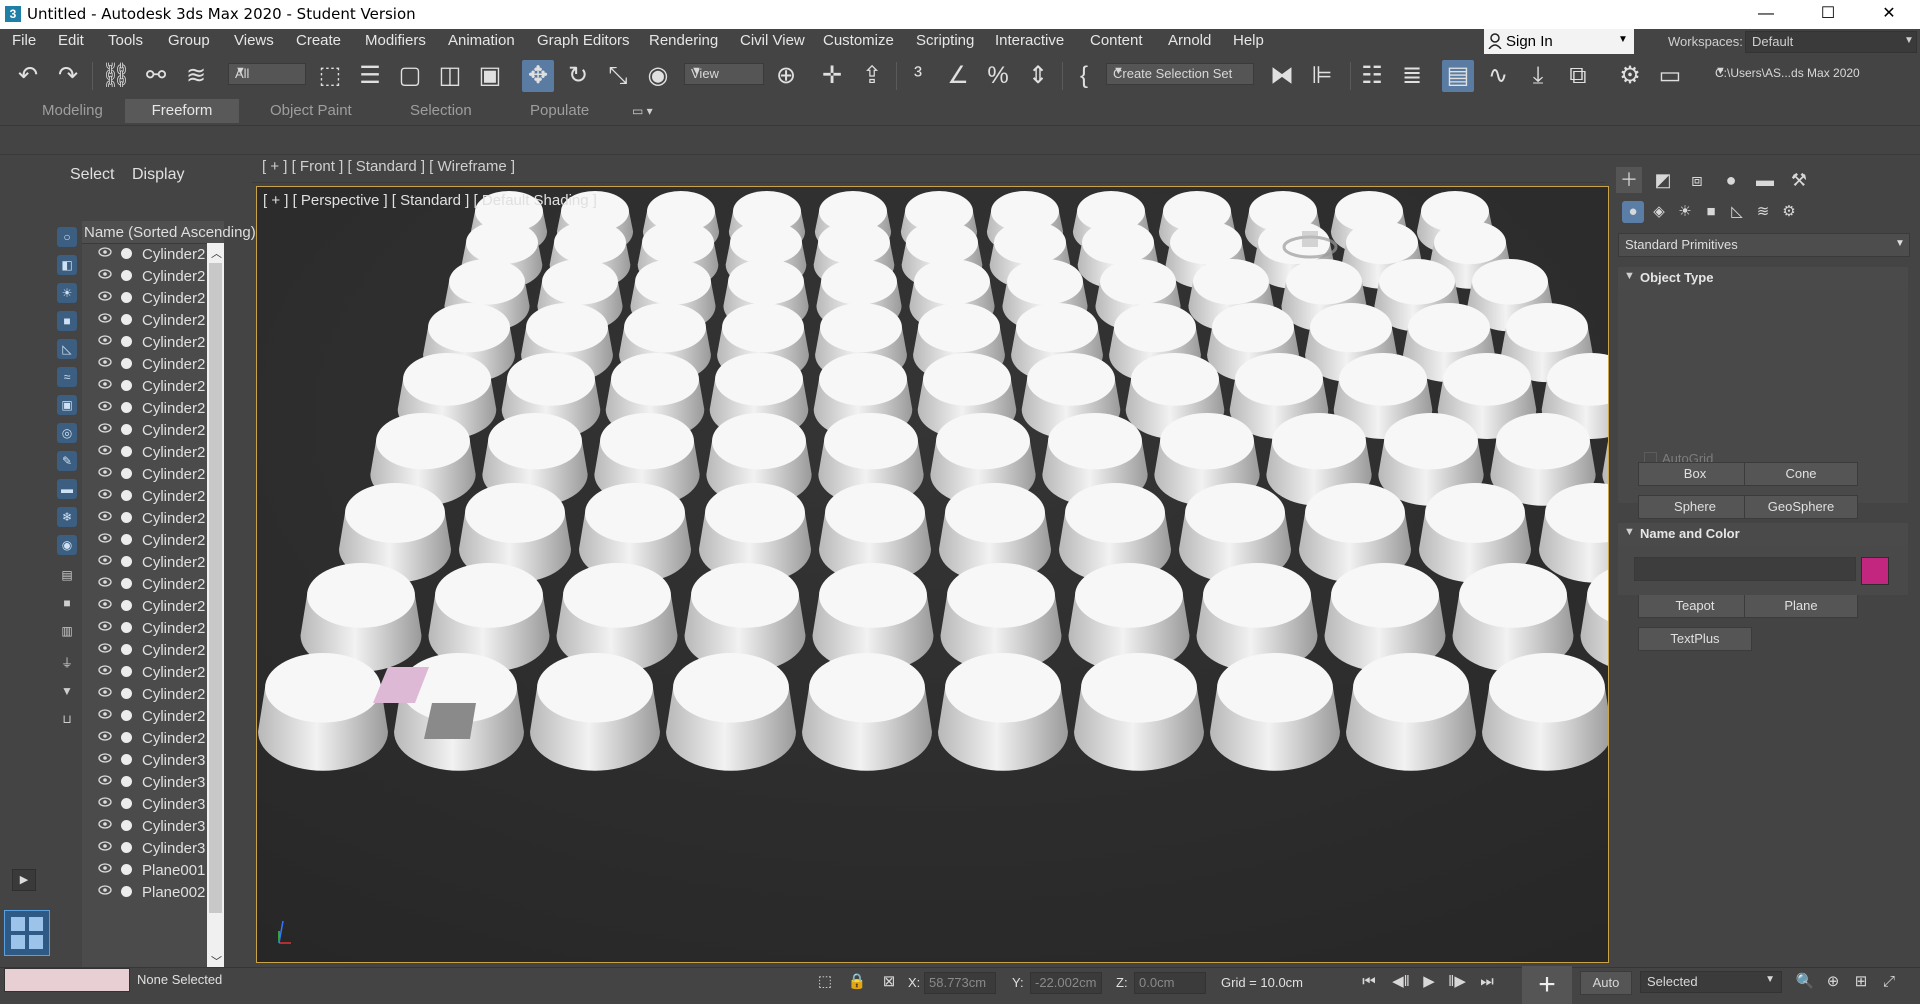 The height and width of the screenshot is (1004, 1920). I want to click on maximize-viewport-icon: ⤢, so click(1889, 982).